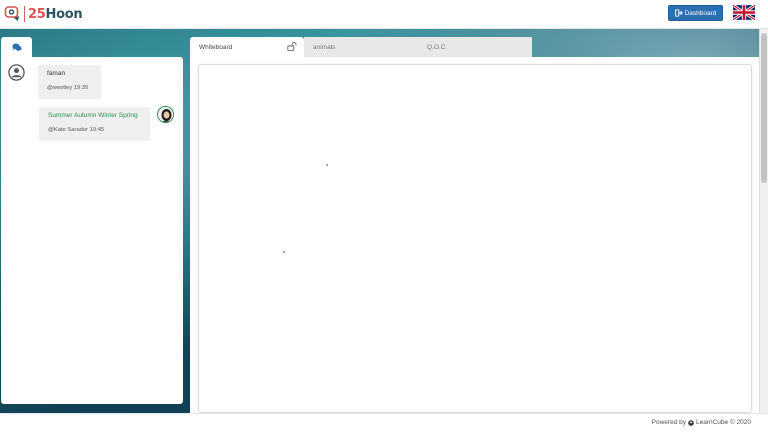 The height and width of the screenshot is (432, 768). Describe the element at coordinates (437, 47) in the screenshot. I see `tab-label: Q.O.C.` at that location.